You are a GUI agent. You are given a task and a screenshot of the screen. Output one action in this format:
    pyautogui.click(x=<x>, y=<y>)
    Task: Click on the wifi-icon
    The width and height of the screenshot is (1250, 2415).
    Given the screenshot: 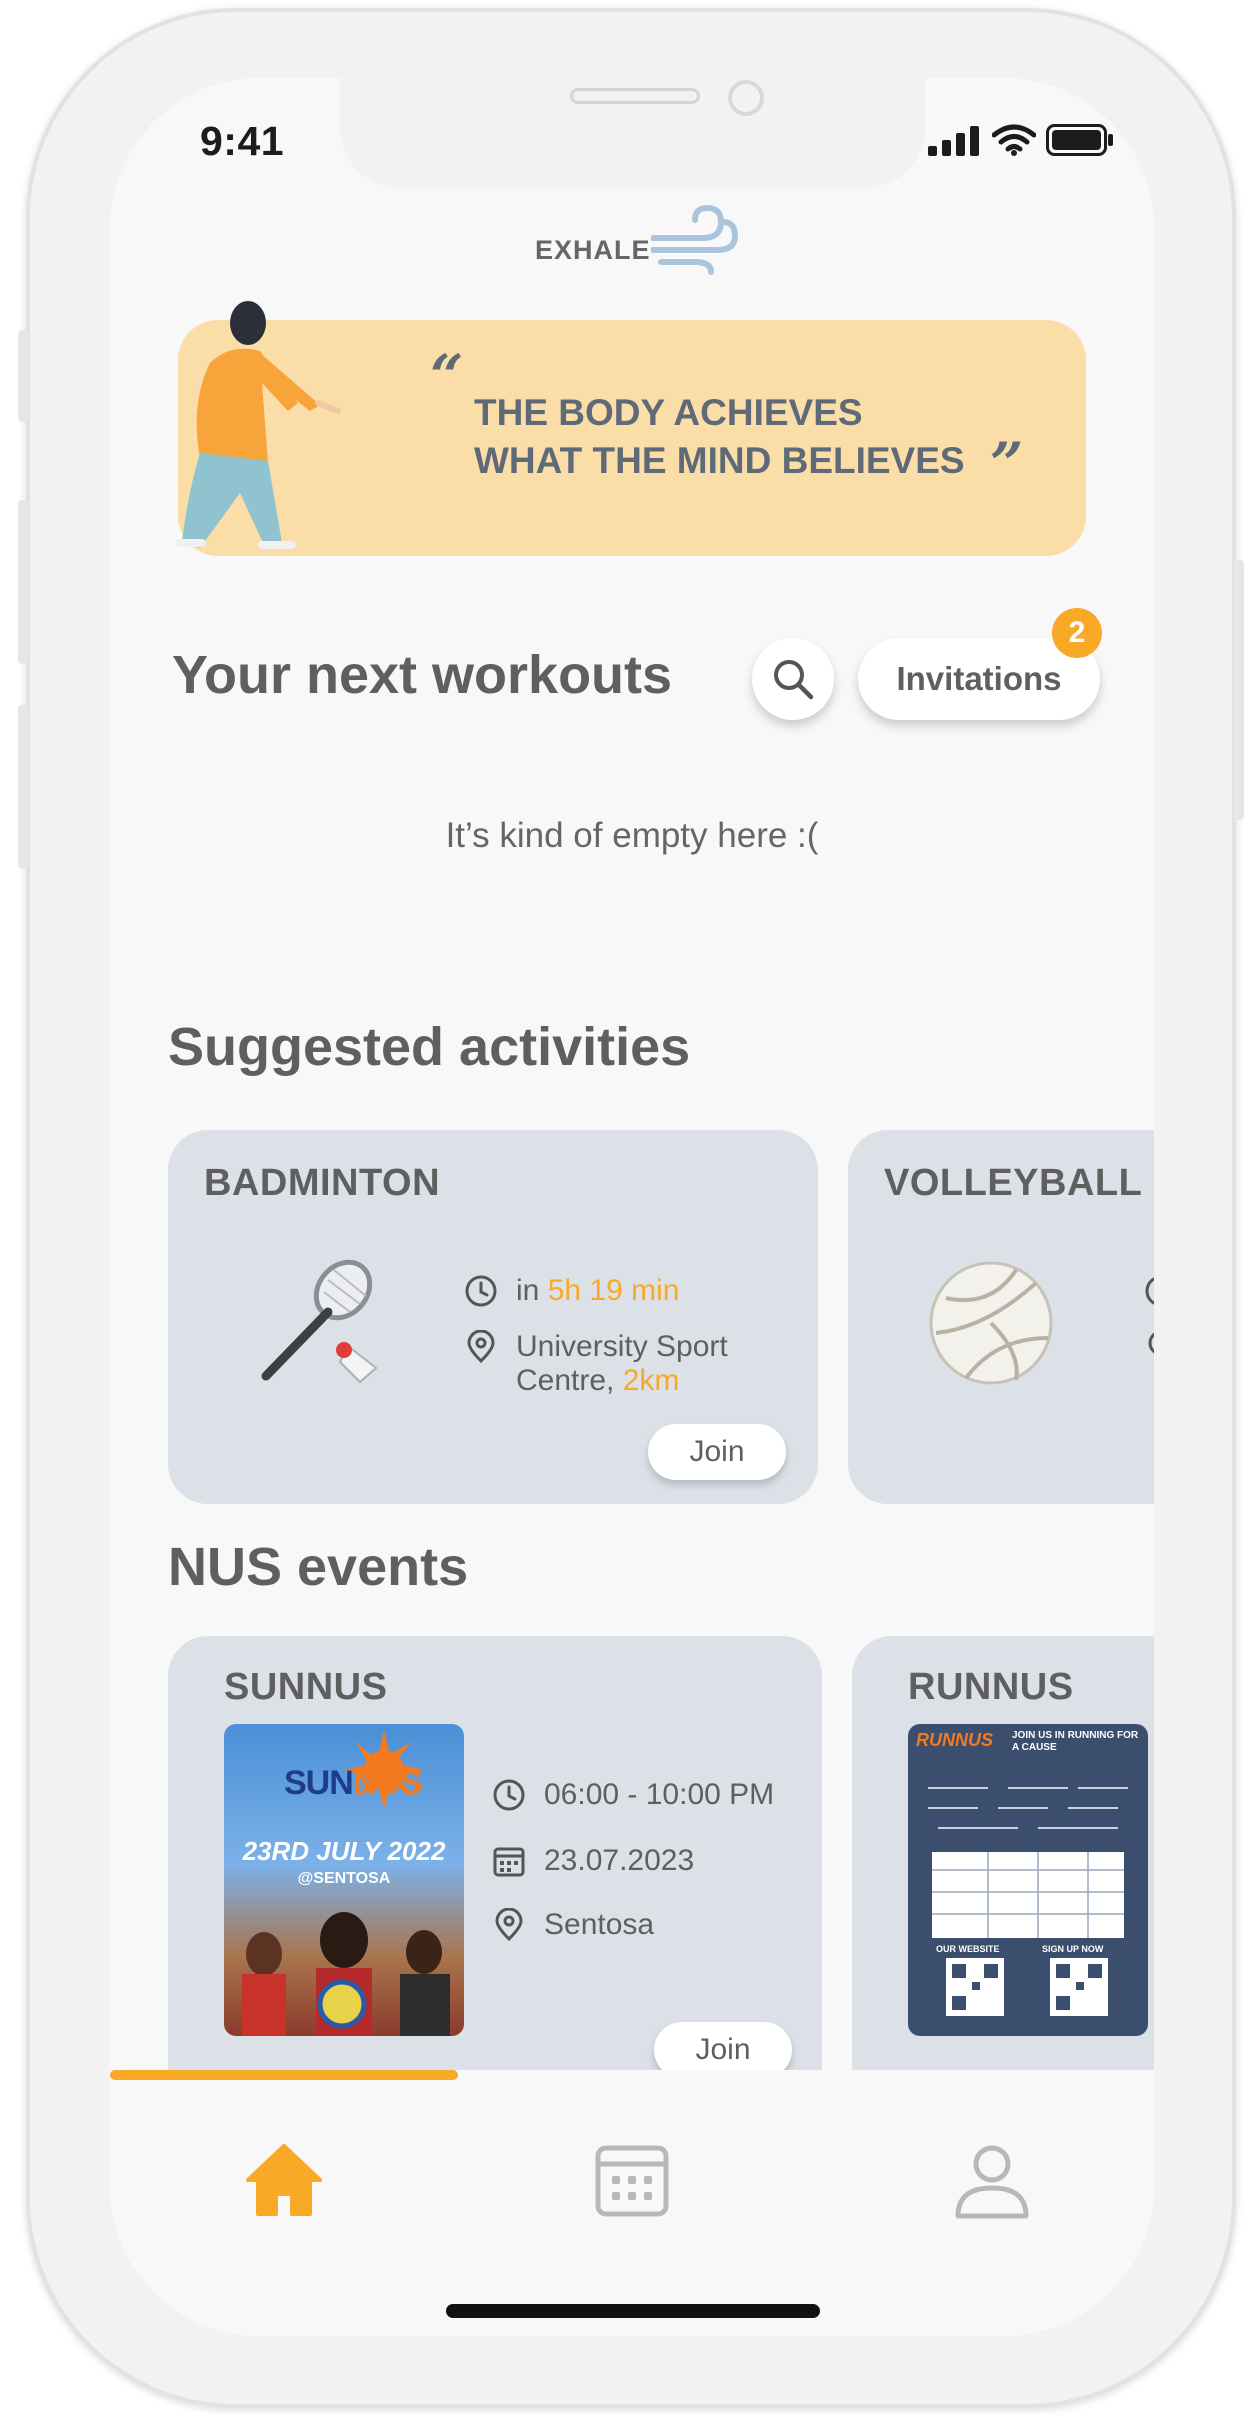 What is the action you would take?
    pyautogui.click(x=1014, y=140)
    